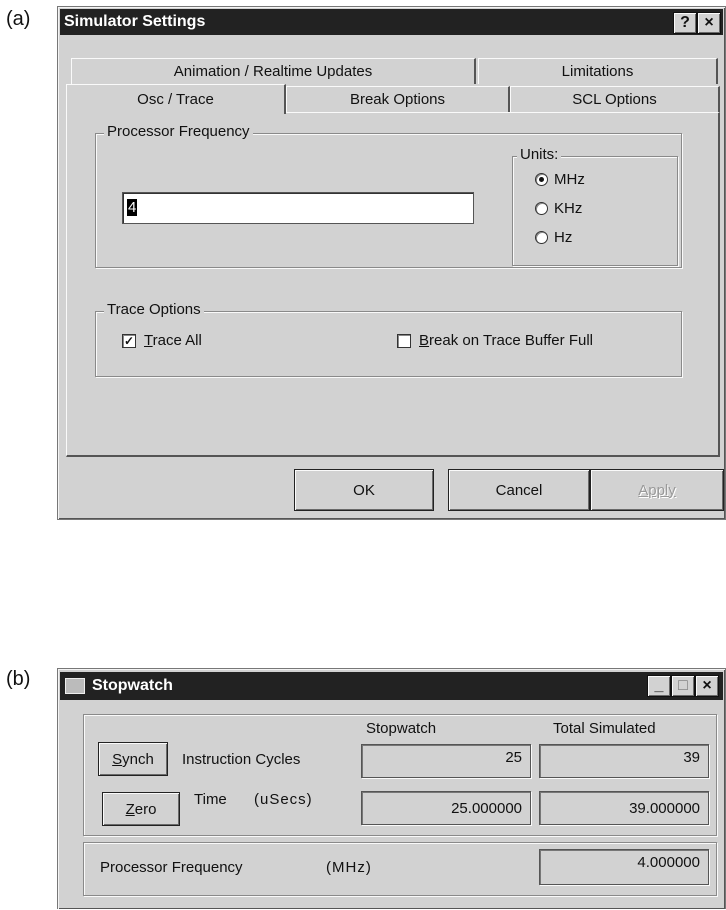 The image size is (726, 910). Describe the element at coordinates (135, 21) in the screenshot. I see `dialog-title: Simulator Settings` at that location.